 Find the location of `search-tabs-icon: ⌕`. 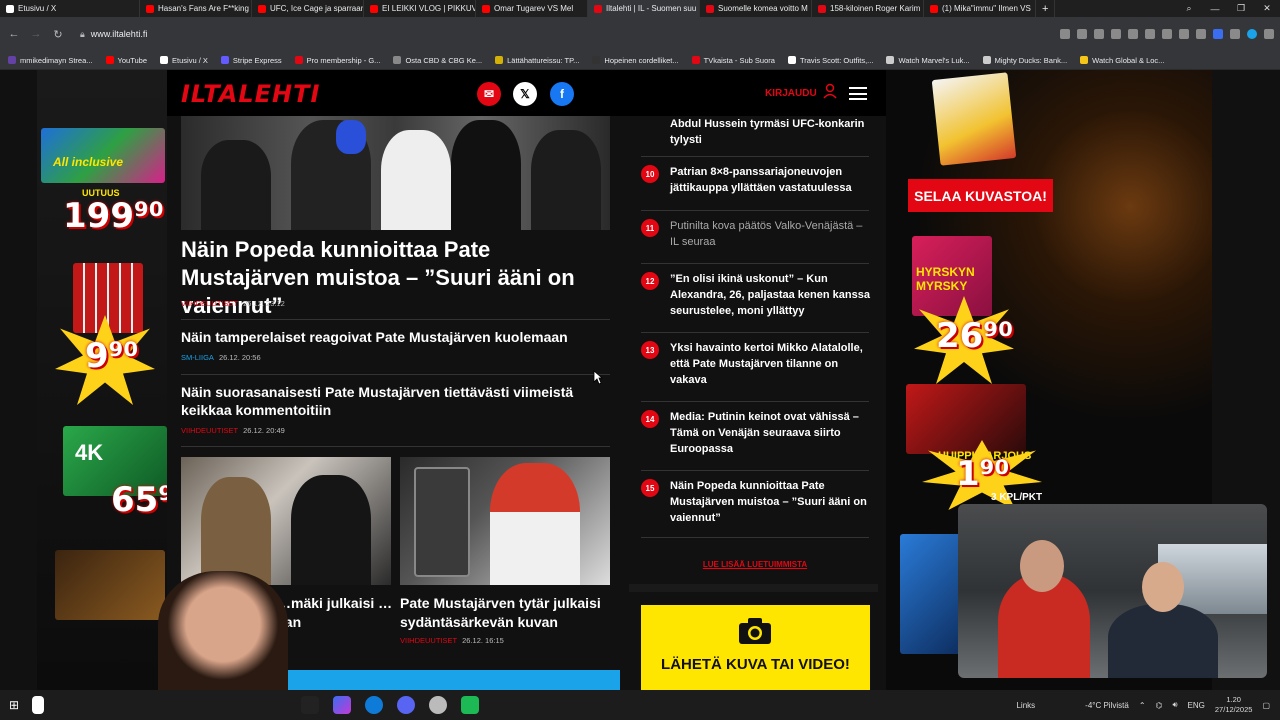

search-tabs-icon: ⌕ is located at coordinates (1189, 8).